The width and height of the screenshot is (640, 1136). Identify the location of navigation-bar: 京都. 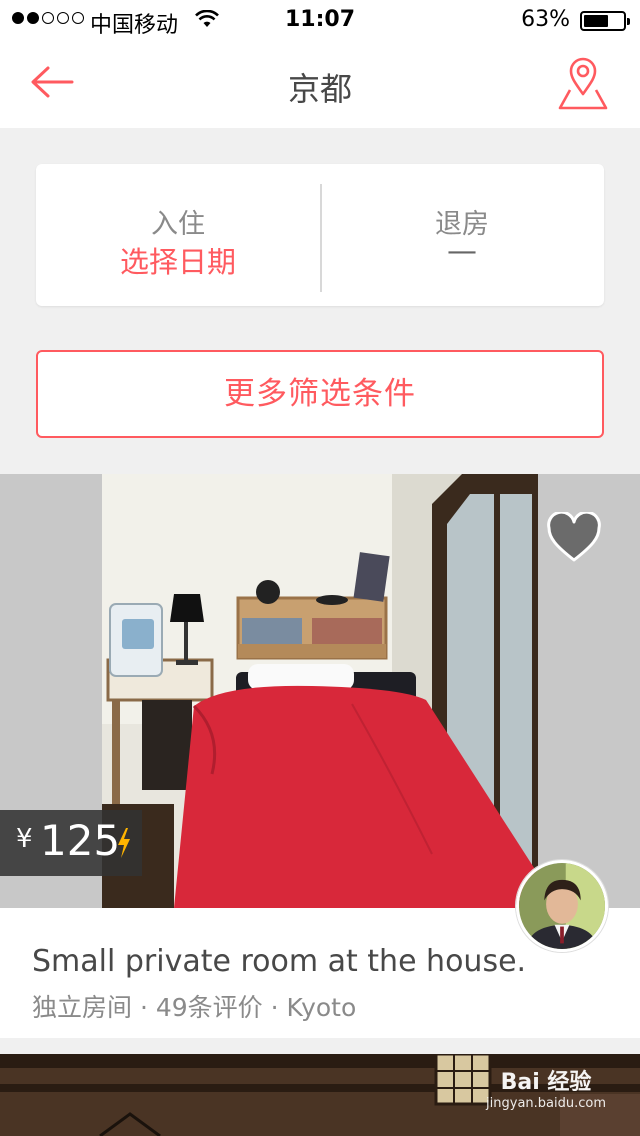
(320, 84).